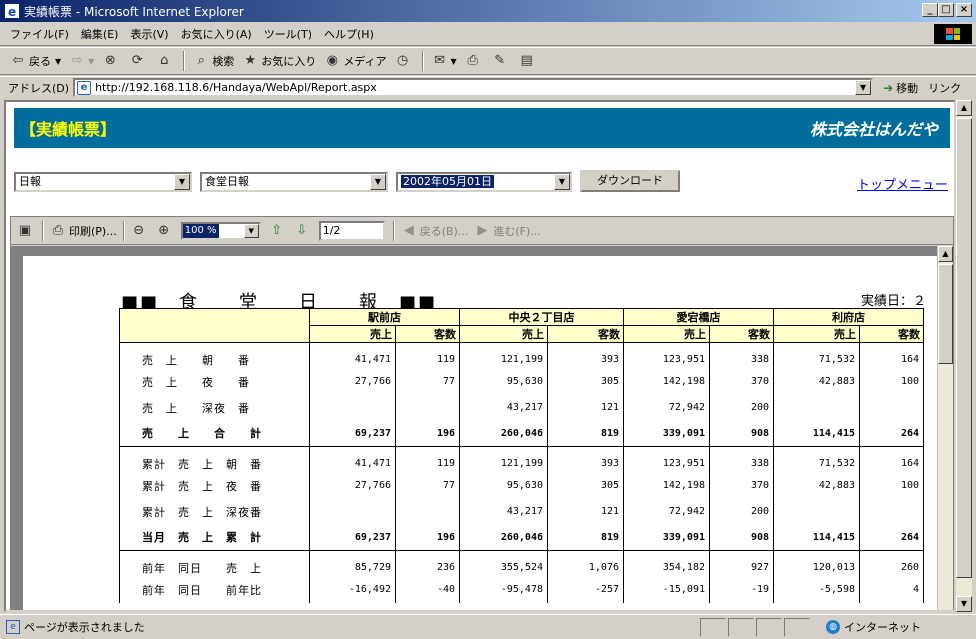  What do you see at coordinates (149, 34) in the screenshot?
I see `menu-view: 表示(V)` at bounding box center [149, 34].